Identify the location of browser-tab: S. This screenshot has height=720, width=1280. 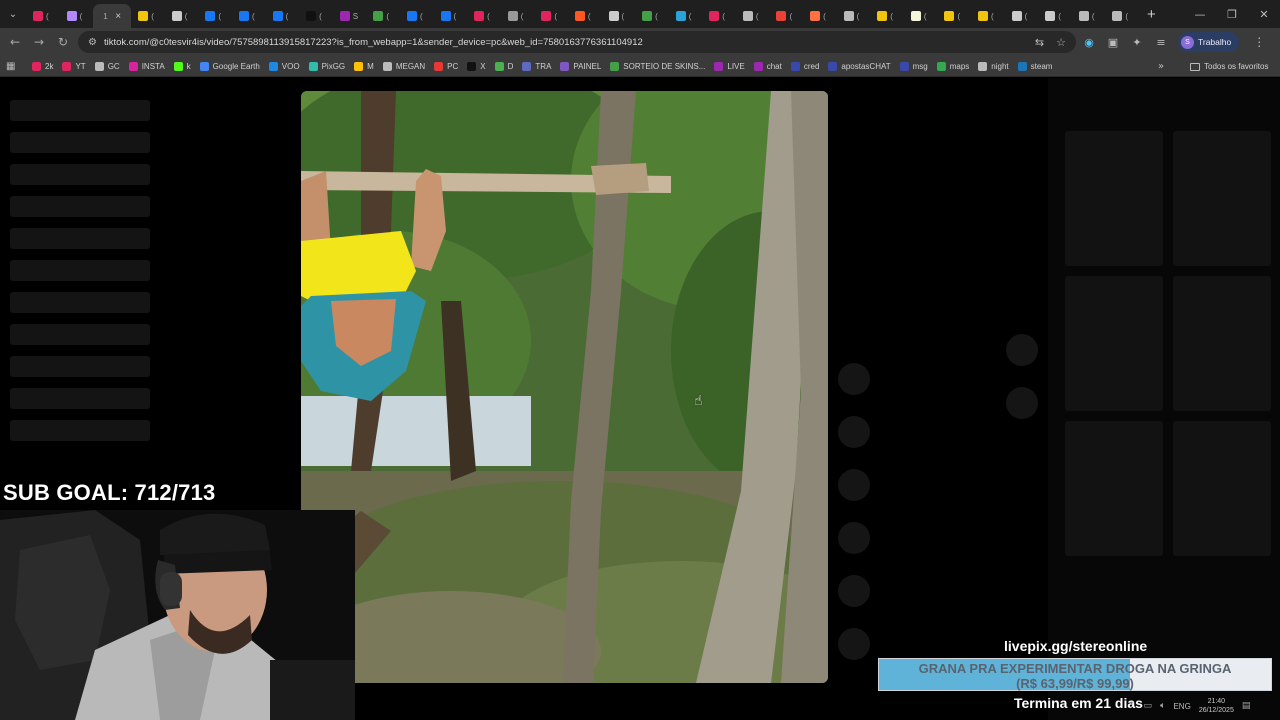
(350, 16).